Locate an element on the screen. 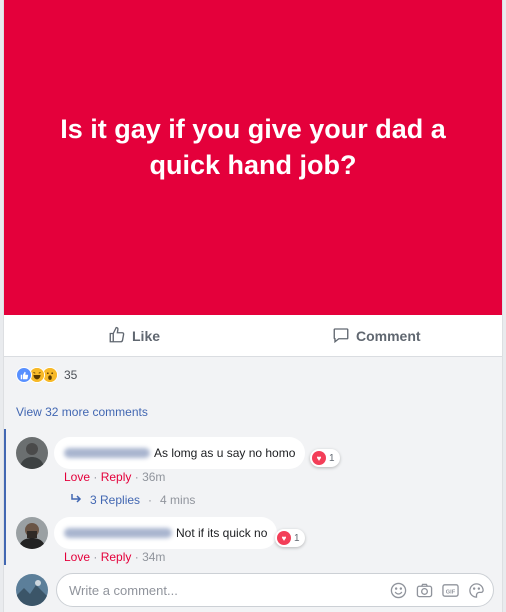 Image resolution: width=506 pixels, height=612 pixels. comment-meta: Love · Reply · 36m is located at coordinates (115, 477).